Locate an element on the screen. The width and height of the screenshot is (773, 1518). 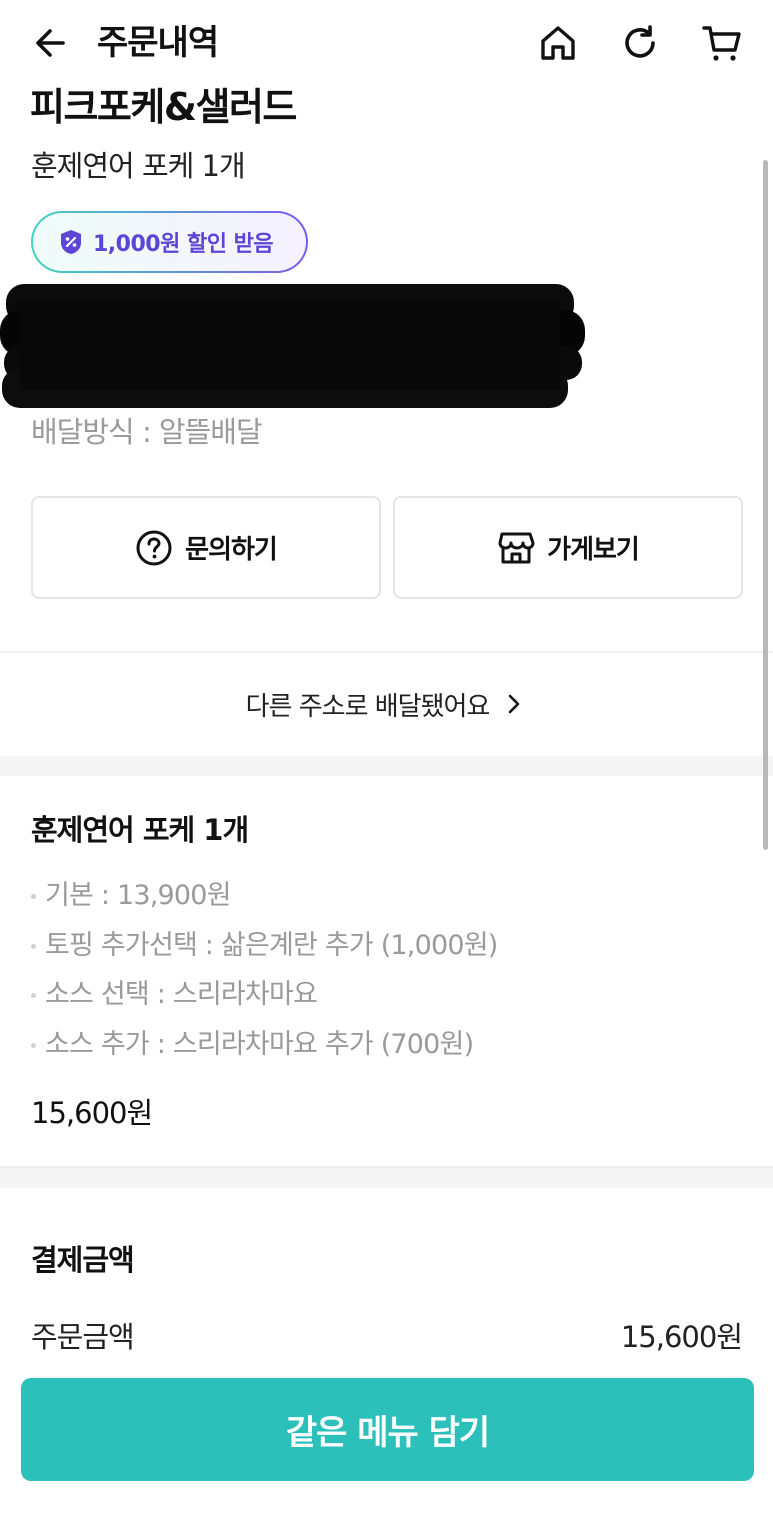
back-button is located at coordinates (51, 43).